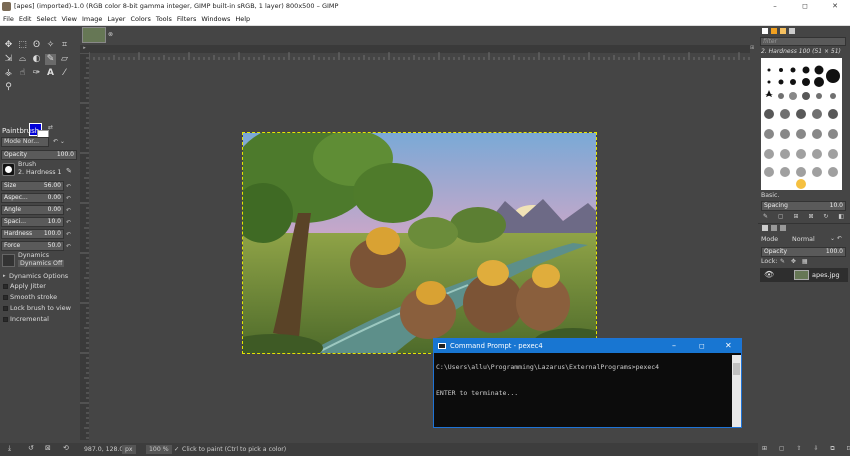 This screenshot has width=850, height=456. I want to click on cmd-close-button: ✕, so click(728, 346).